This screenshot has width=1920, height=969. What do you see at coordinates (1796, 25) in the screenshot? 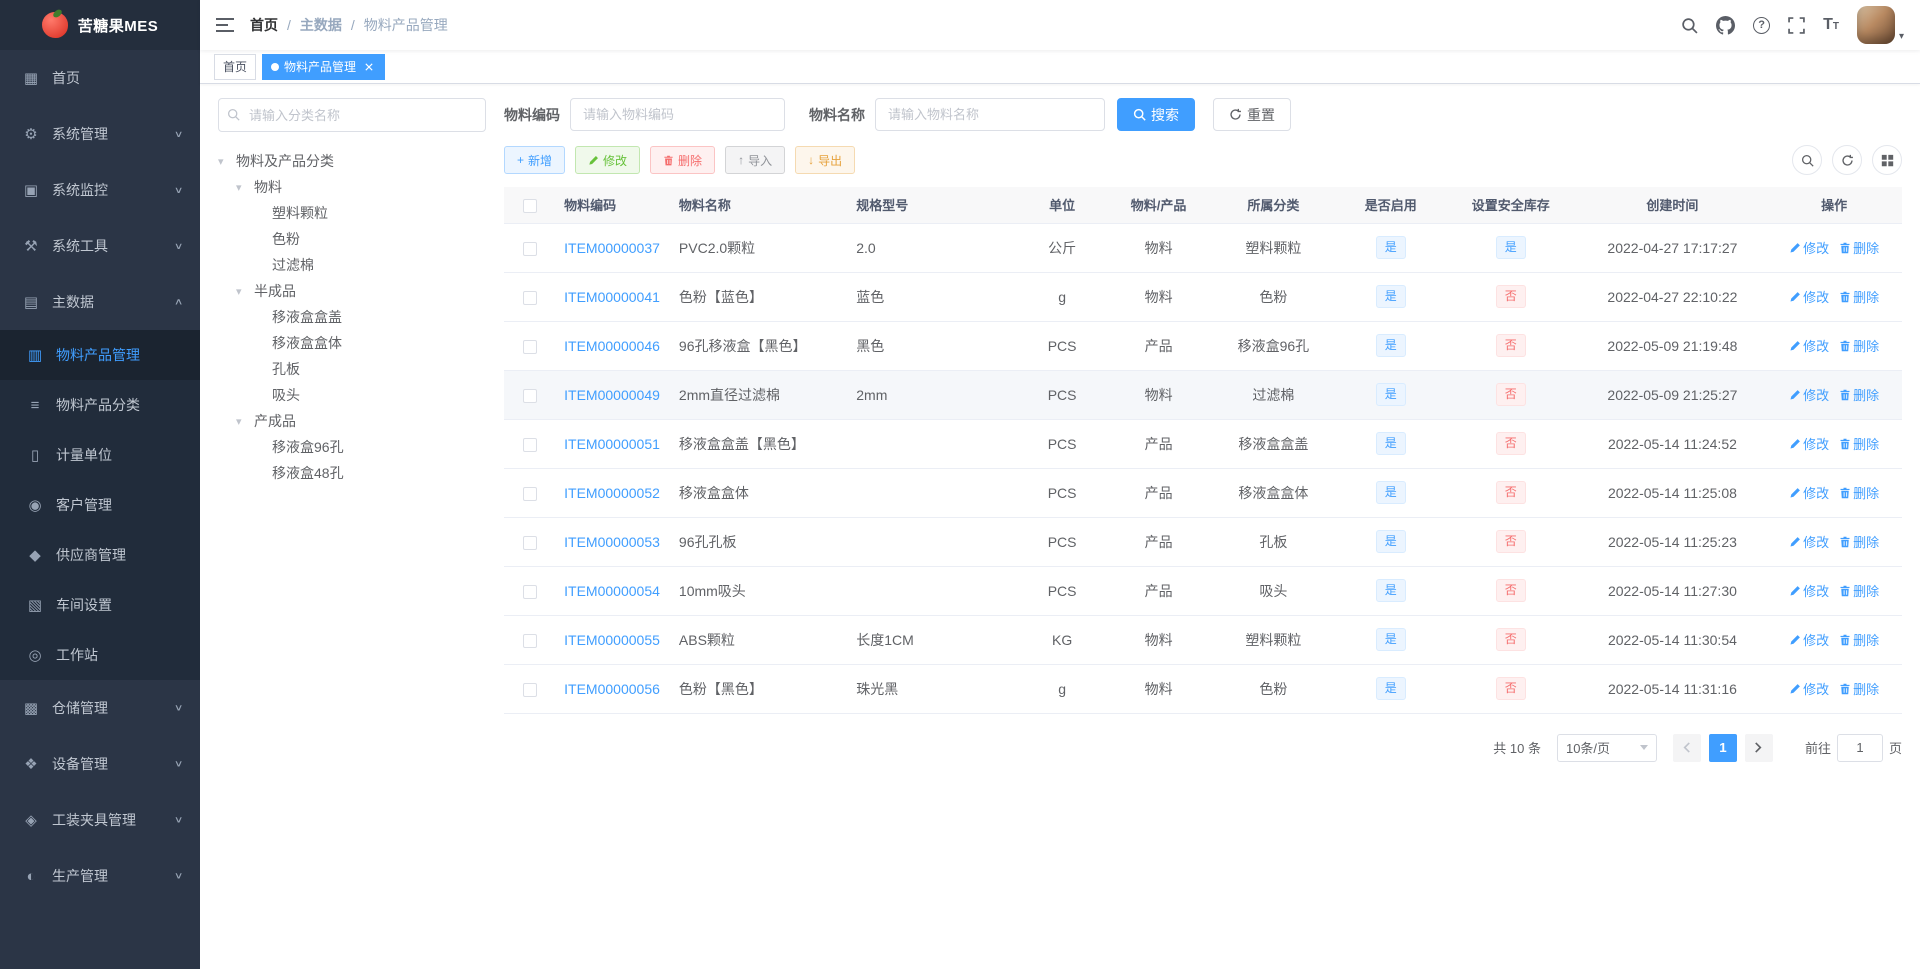
I see `fullscreen-icon` at bounding box center [1796, 25].